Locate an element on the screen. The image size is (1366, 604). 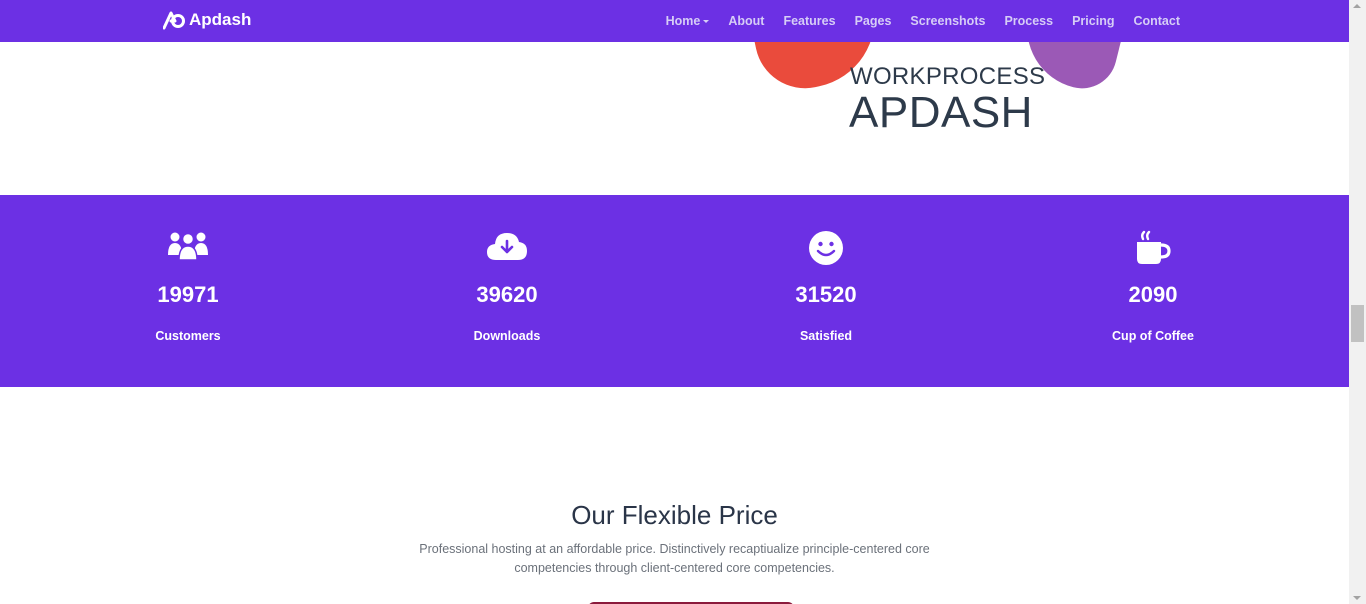
brand-name: Apdash is located at coordinates (220, 19).